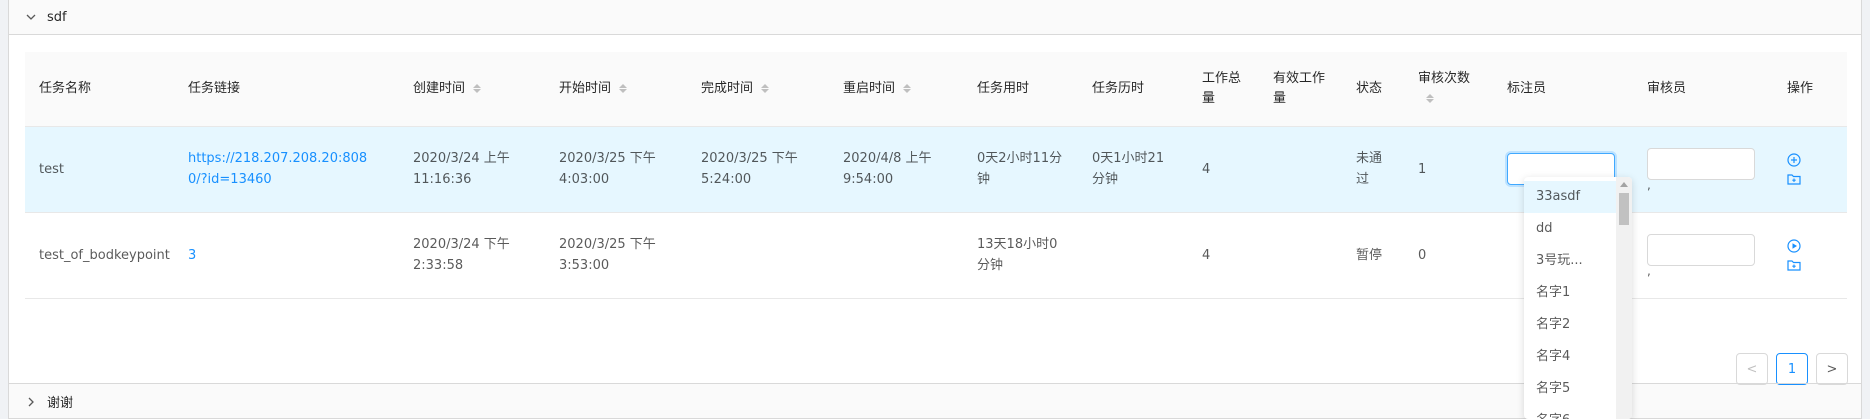  I want to click on start-icon, so click(1794, 160).